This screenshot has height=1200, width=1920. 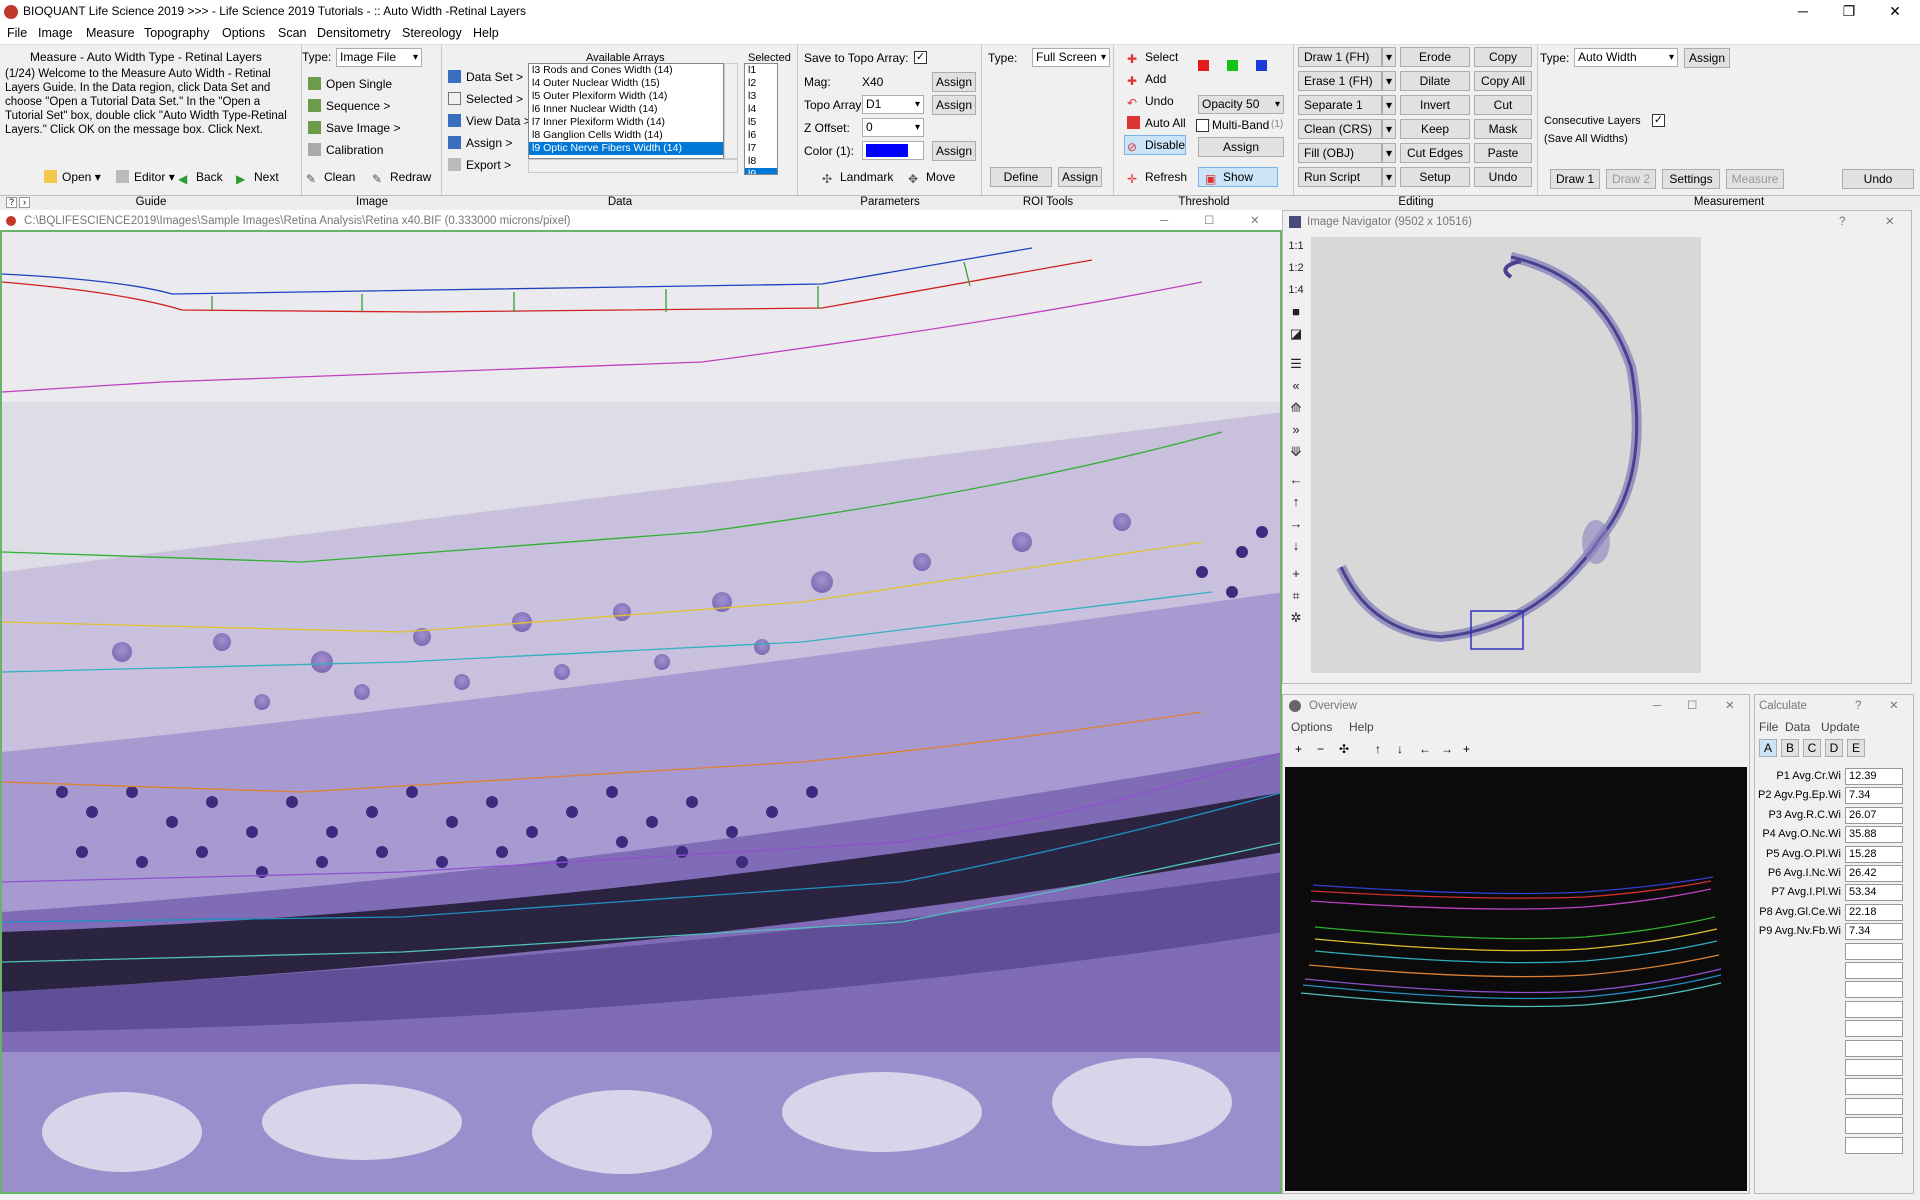 What do you see at coordinates (1232, 65) in the screenshot?
I see `green-channel-swatch` at bounding box center [1232, 65].